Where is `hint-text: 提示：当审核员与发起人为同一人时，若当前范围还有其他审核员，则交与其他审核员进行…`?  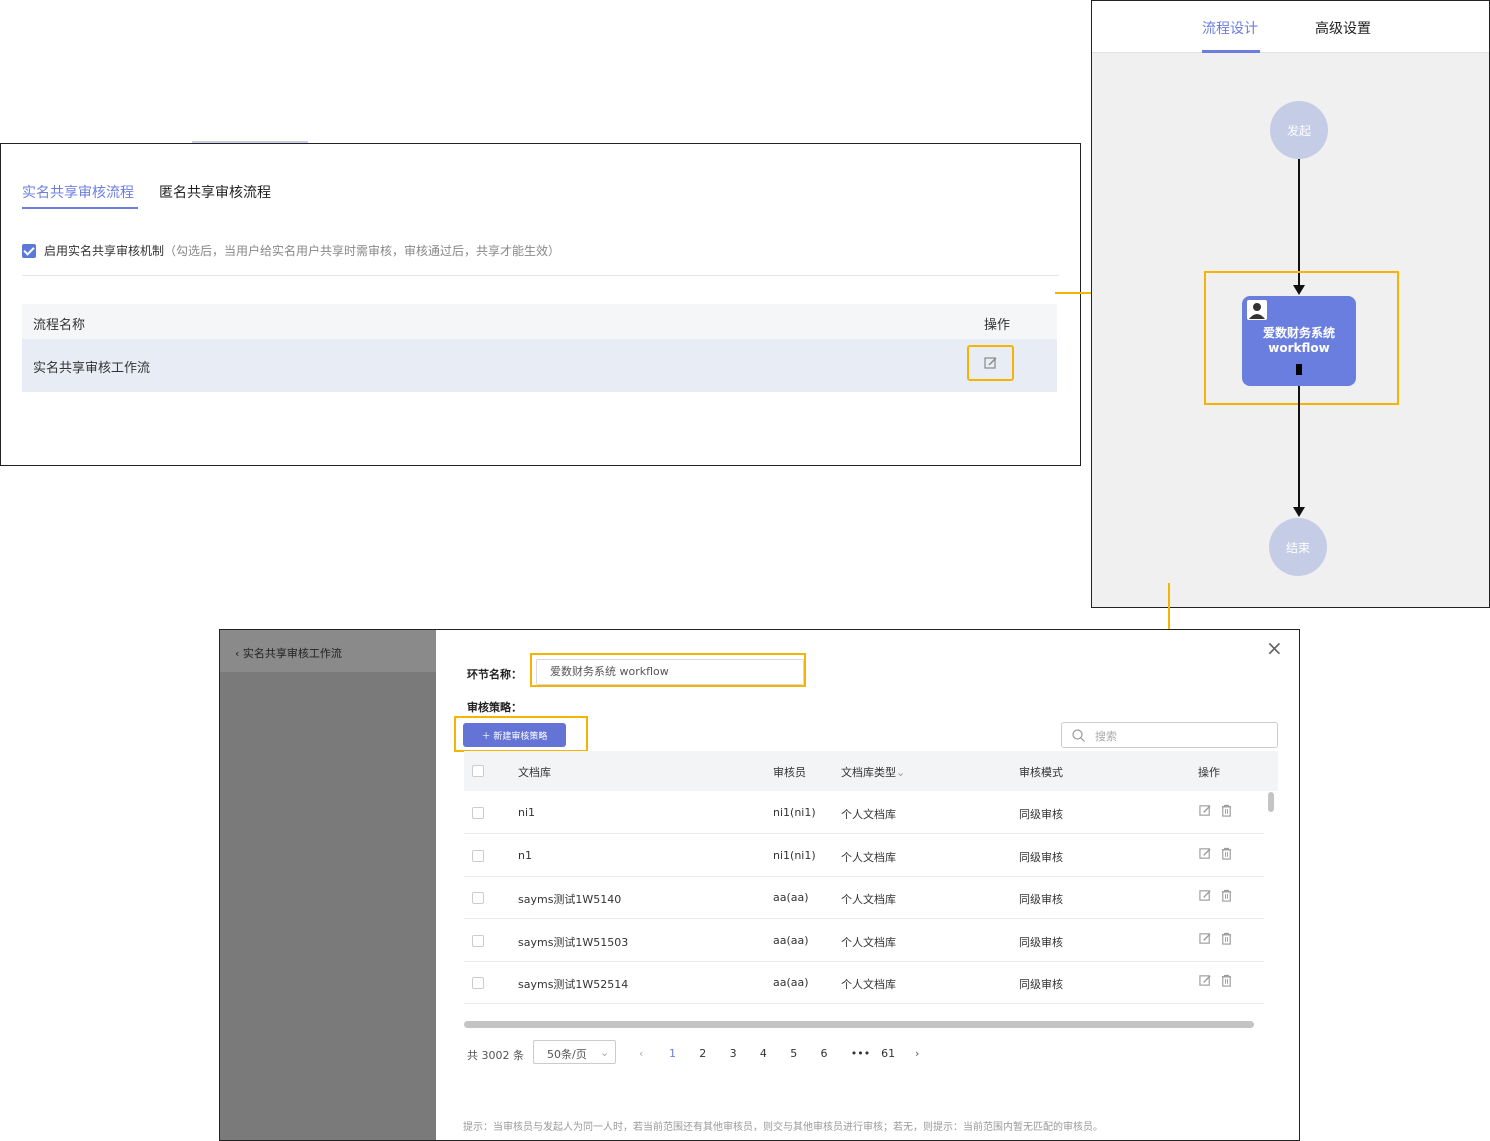 hint-text: 提示：当审核员与发起人为同一人时，若当前范围还有其他审核员，则交与其他审核员进行… is located at coordinates (783, 1127).